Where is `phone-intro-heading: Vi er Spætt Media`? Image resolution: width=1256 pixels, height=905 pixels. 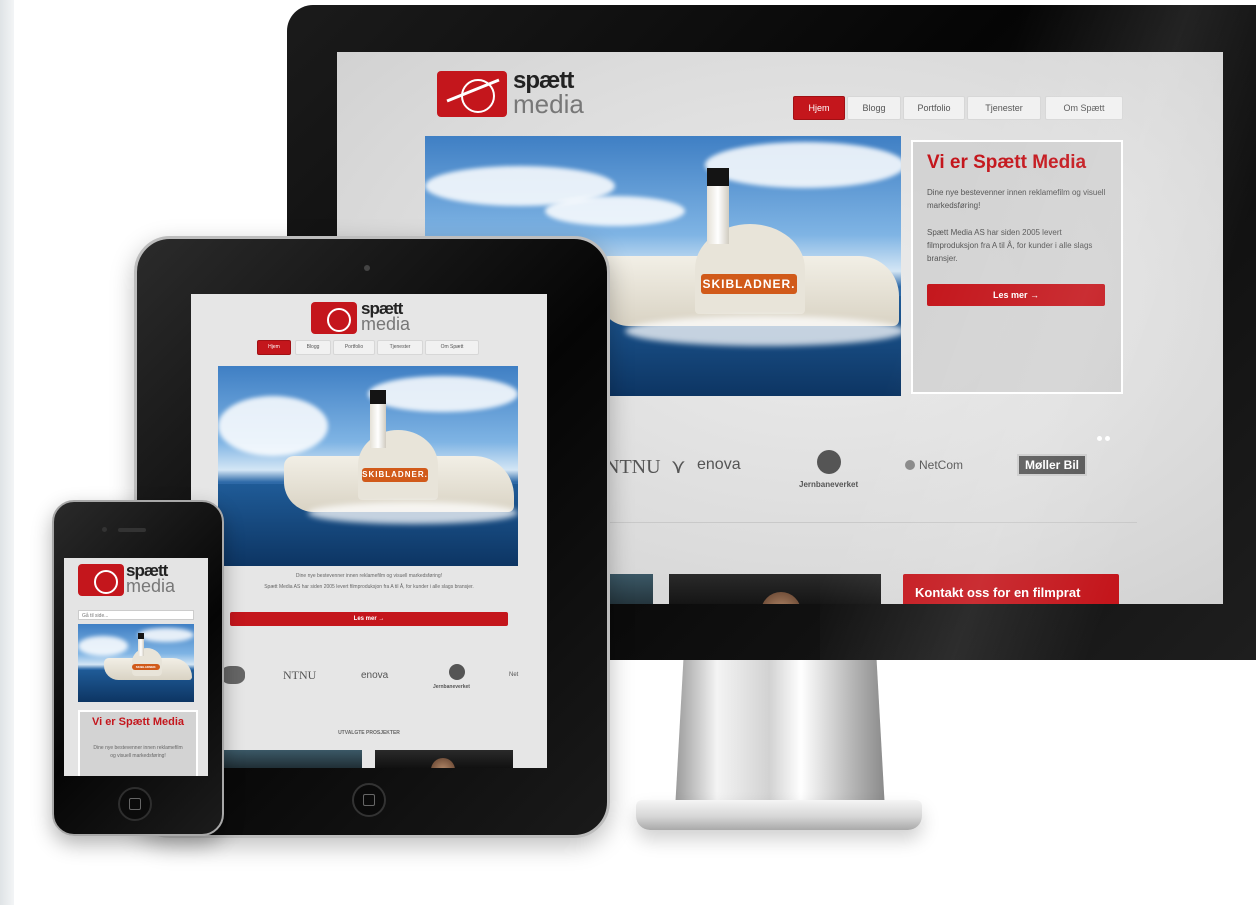 phone-intro-heading: Vi er Spætt Media is located at coordinates (138, 722).